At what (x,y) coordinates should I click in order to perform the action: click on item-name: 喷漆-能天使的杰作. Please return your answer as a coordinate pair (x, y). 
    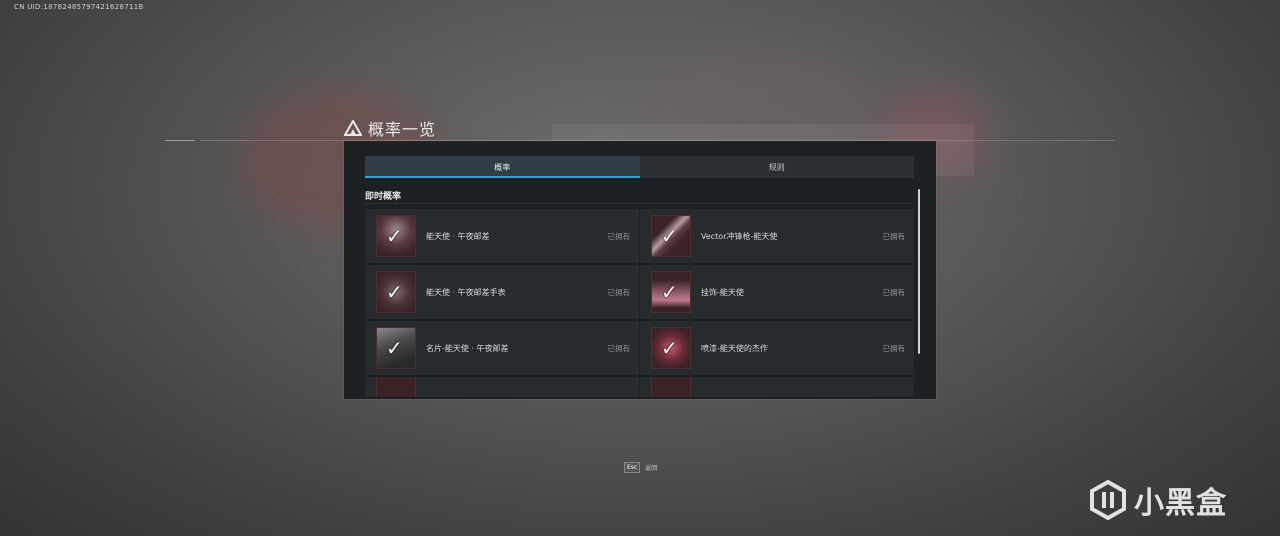
    Looking at the image, I should click on (734, 348).